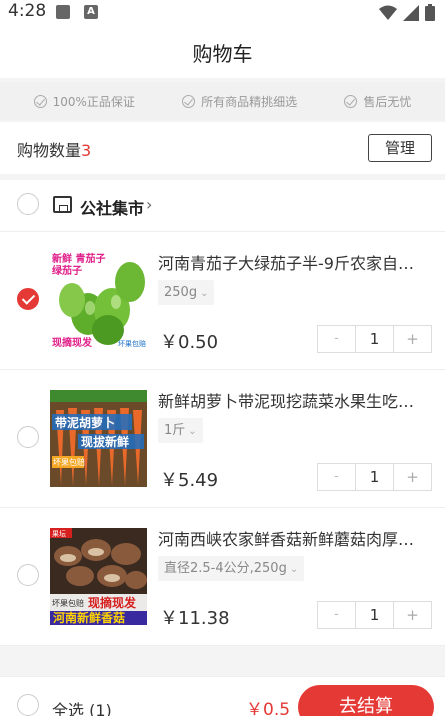  What do you see at coordinates (189, 480) in the screenshot?
I see `product-price: ￥5.49` at bounding box center [189, 480].